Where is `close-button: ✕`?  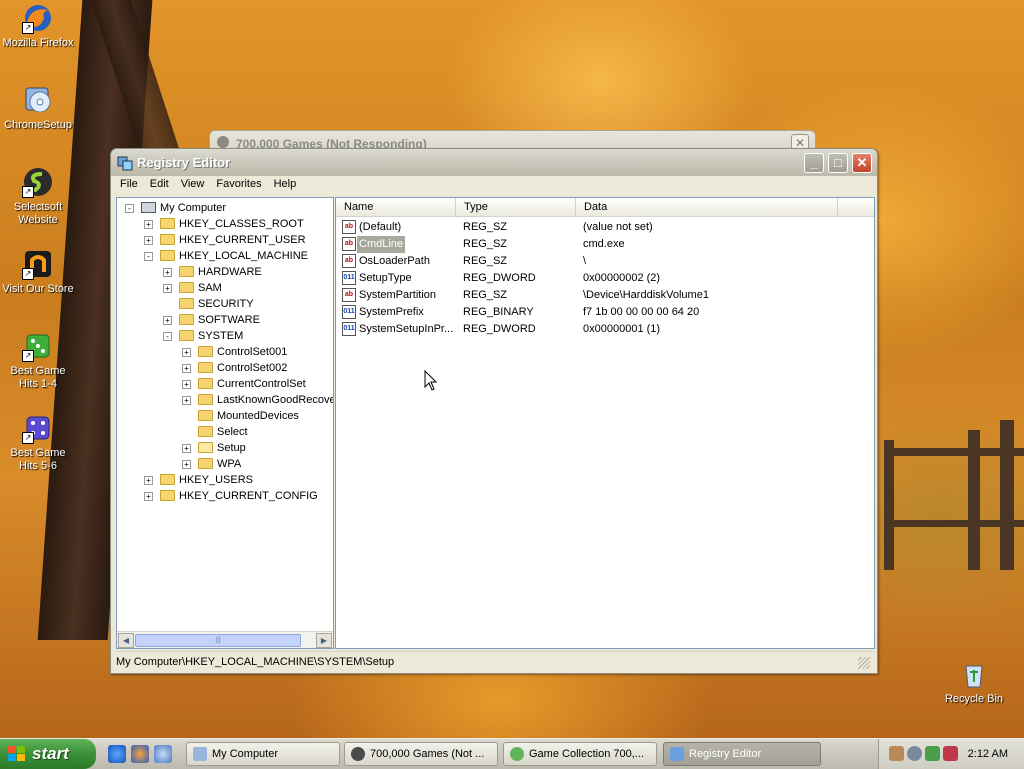
close-button: ✕ is located at coordinates (862, 163).